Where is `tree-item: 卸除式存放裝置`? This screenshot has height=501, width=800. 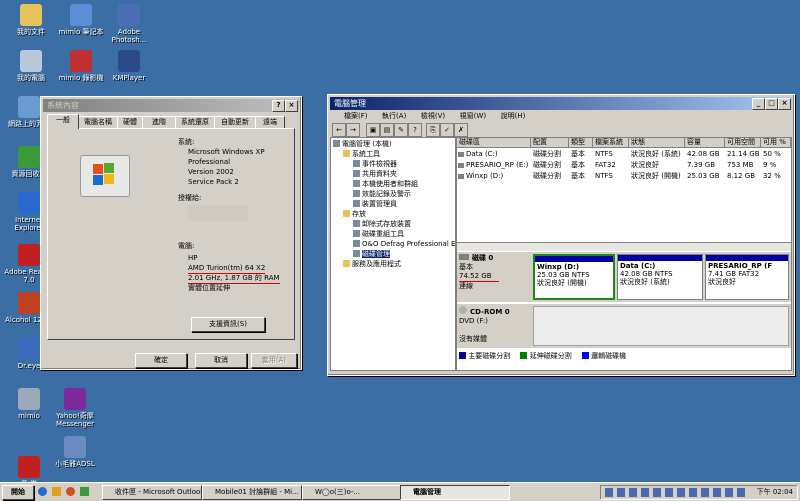 tree-item: 卸除式存放裝置 is located at coordinates (382, 224).